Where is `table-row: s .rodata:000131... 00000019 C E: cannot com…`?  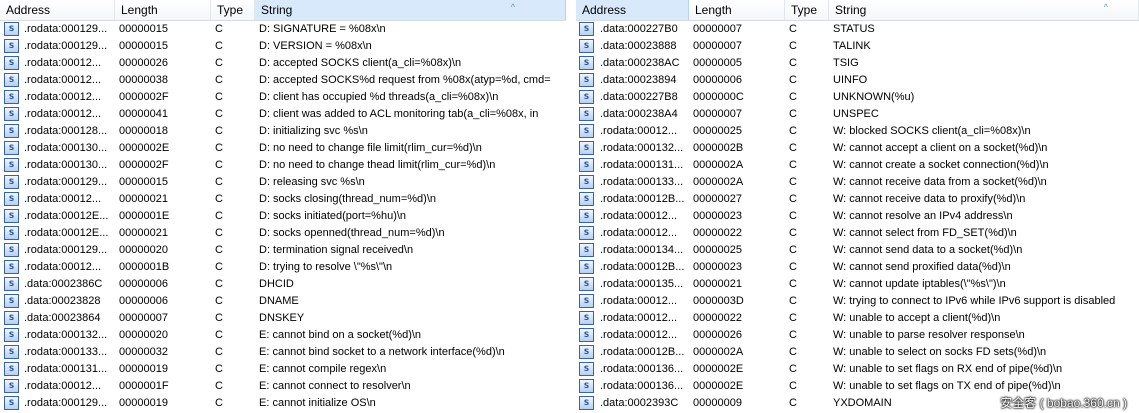 table-row: s .rodata:000131... 00000019 C E: cannot com… is located at coordinates (283, 369).